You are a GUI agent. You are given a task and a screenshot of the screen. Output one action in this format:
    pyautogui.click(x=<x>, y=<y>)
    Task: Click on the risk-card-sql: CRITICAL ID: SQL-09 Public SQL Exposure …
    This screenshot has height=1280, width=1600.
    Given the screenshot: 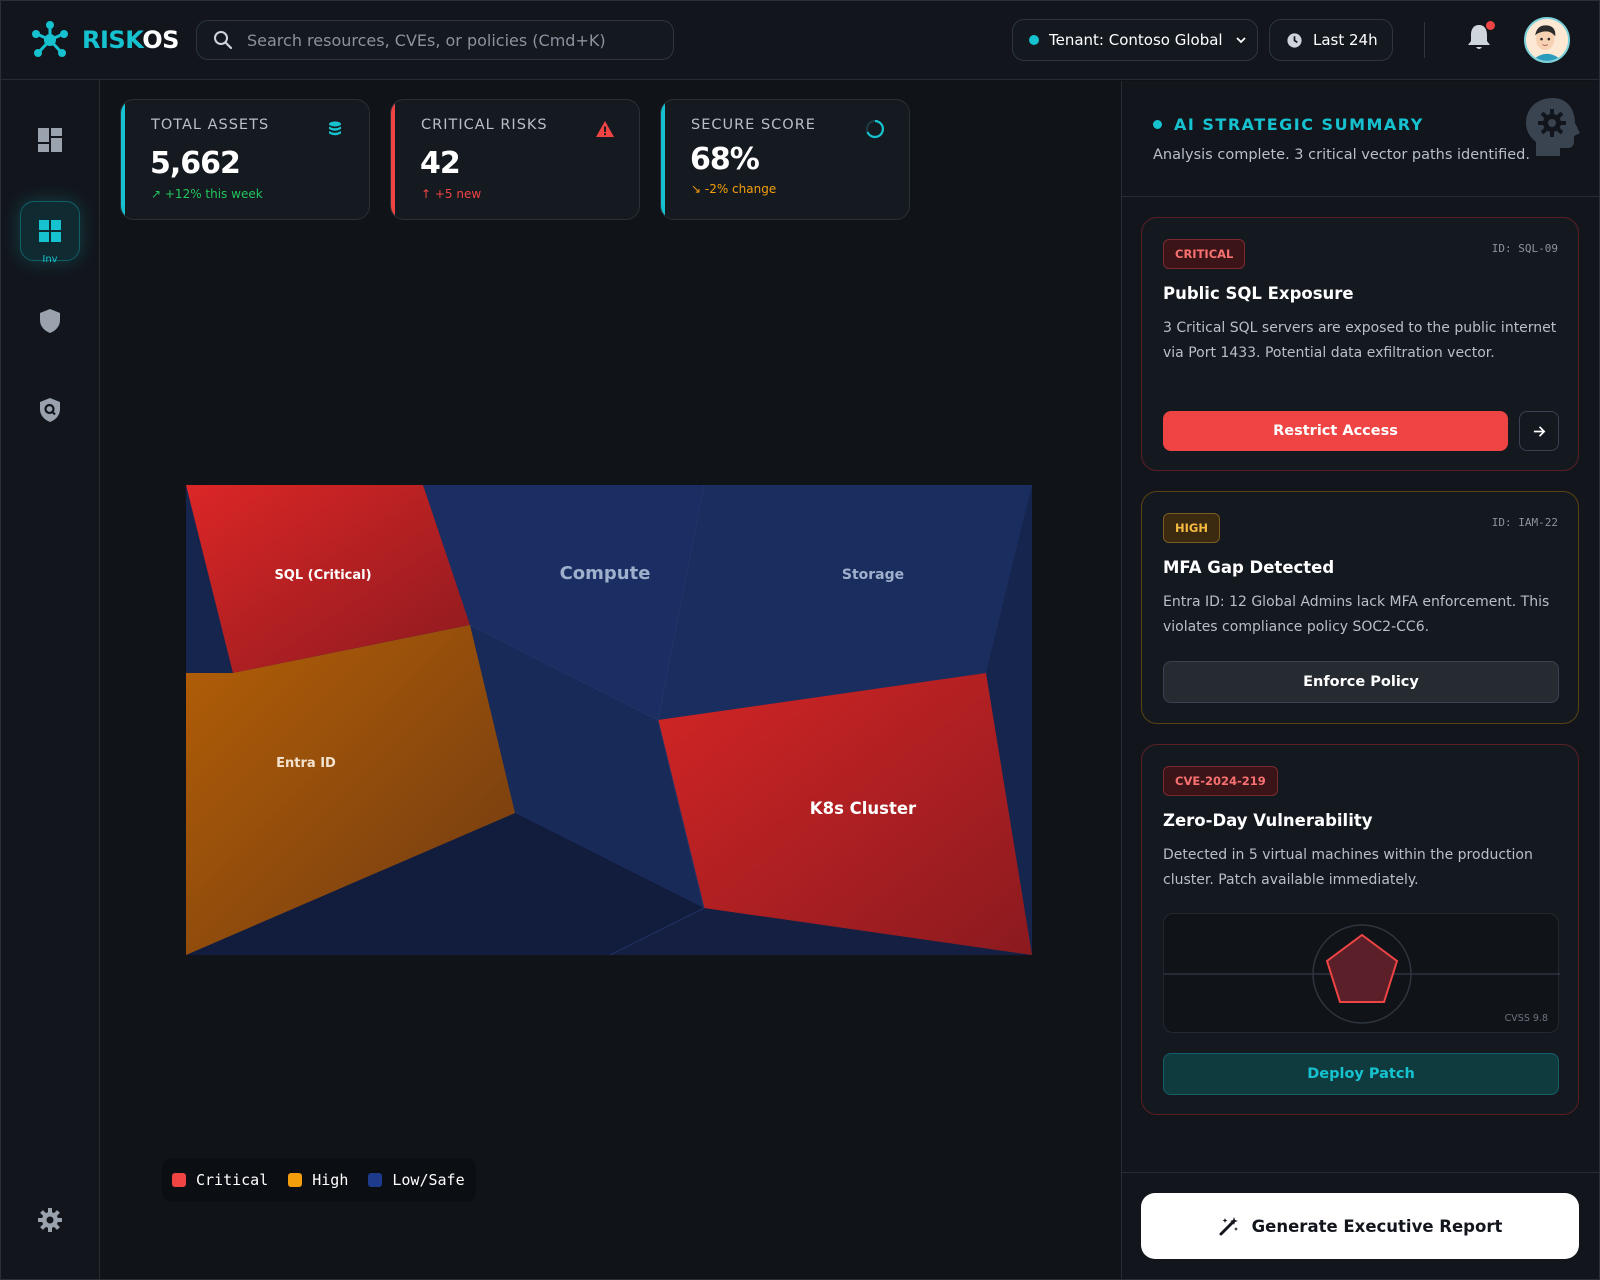 What is the action you would take?
    pyautogui.click(x=1360, y=344)
    